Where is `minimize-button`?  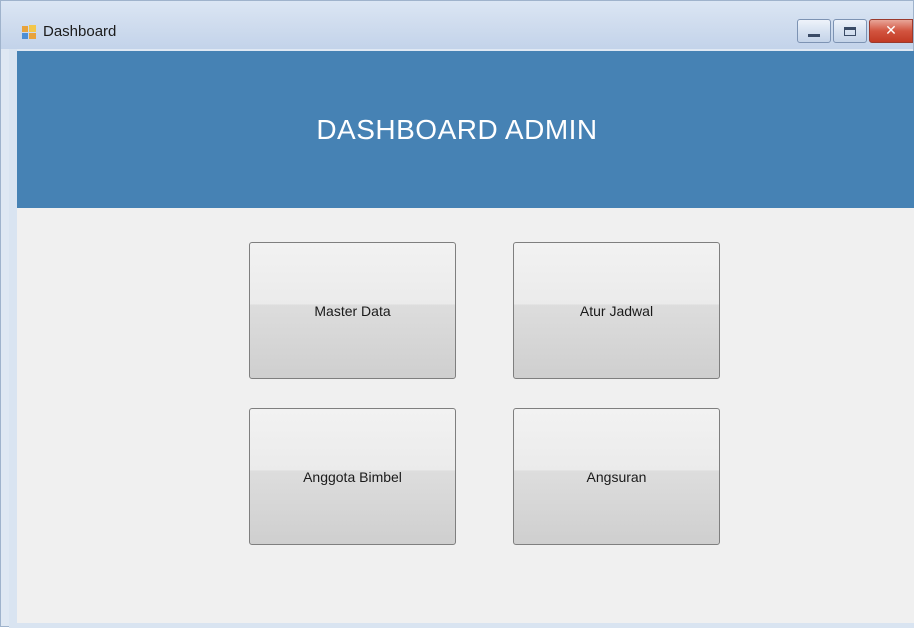
minimize-button is located at coordinates (814, 31).